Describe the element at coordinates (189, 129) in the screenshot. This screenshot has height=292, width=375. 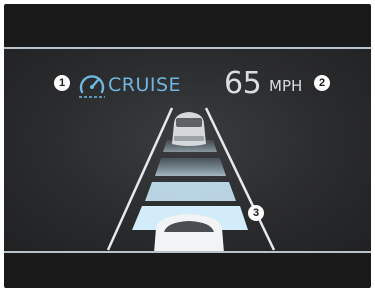
I see `lead-vehicle-icon` at that location.